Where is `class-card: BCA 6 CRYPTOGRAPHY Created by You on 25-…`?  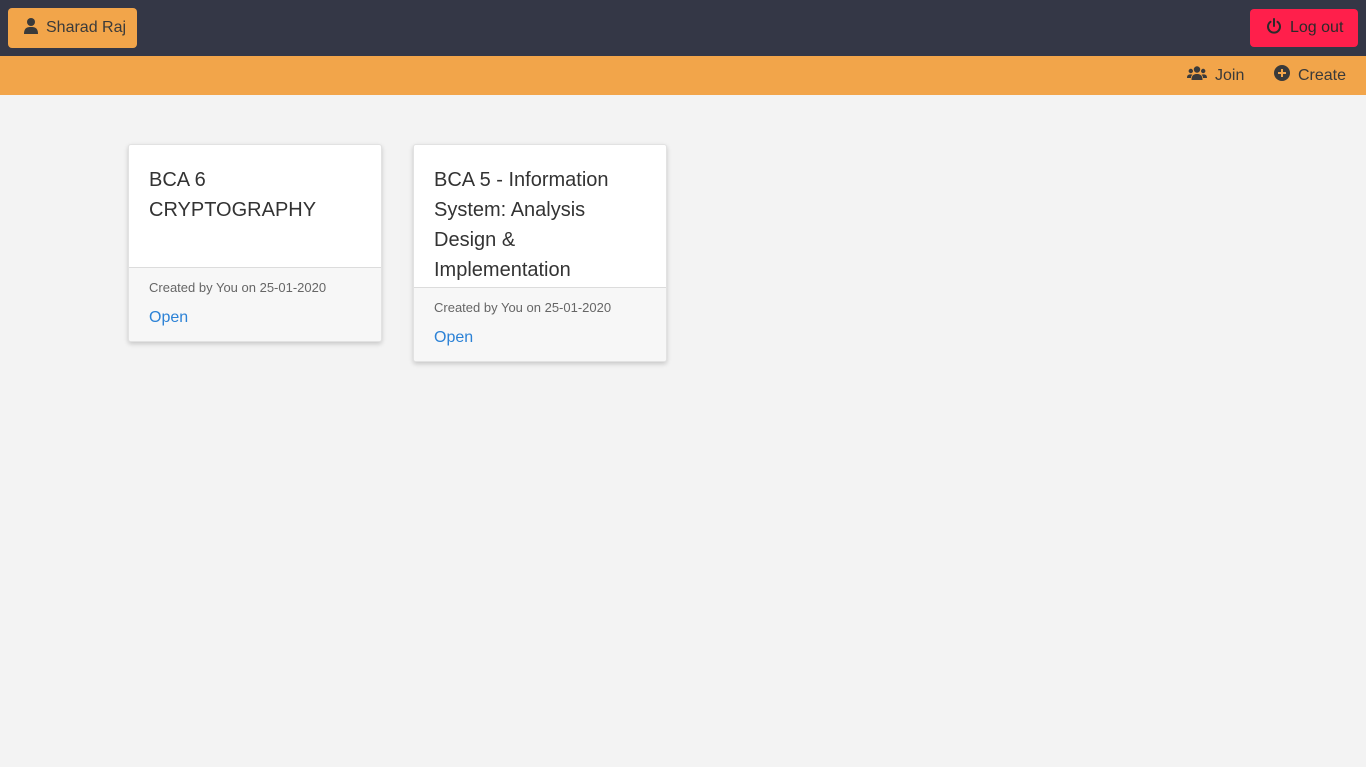
class-card: BCA 6 CRYPTOGRAPHY Created by You on 25-… is located at coordinates (255, 243).